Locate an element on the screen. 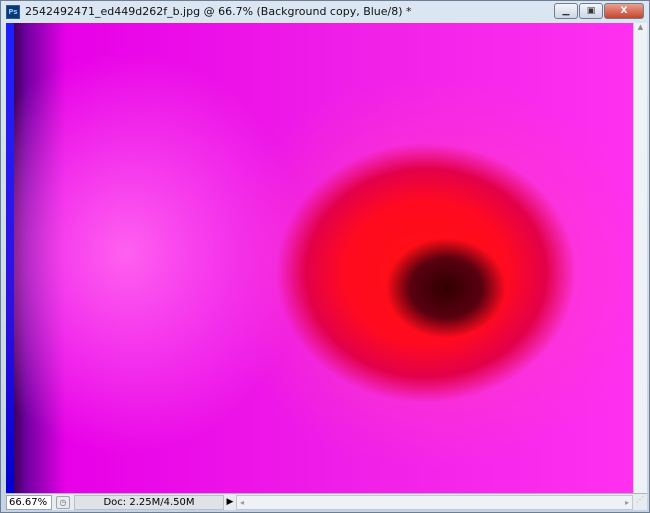 The image size is (650, 513). status-bar: 66.67% ◷ Doc: 2.25M/4.50M ▶ ◂ ▸ ⋰ is located at coordinates (326, 501).